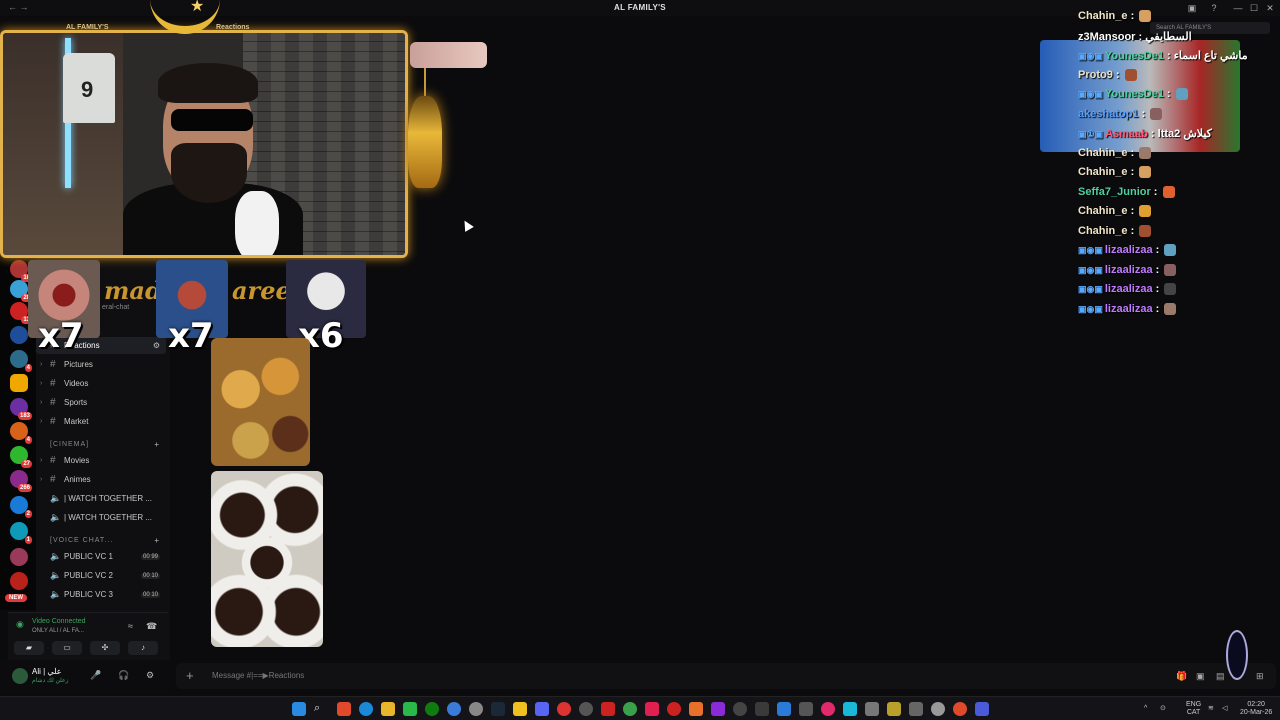 Image resolution: width=1280 pixels, height=720 pixels. I want to click on server-icon: 1, so click(21, 533).